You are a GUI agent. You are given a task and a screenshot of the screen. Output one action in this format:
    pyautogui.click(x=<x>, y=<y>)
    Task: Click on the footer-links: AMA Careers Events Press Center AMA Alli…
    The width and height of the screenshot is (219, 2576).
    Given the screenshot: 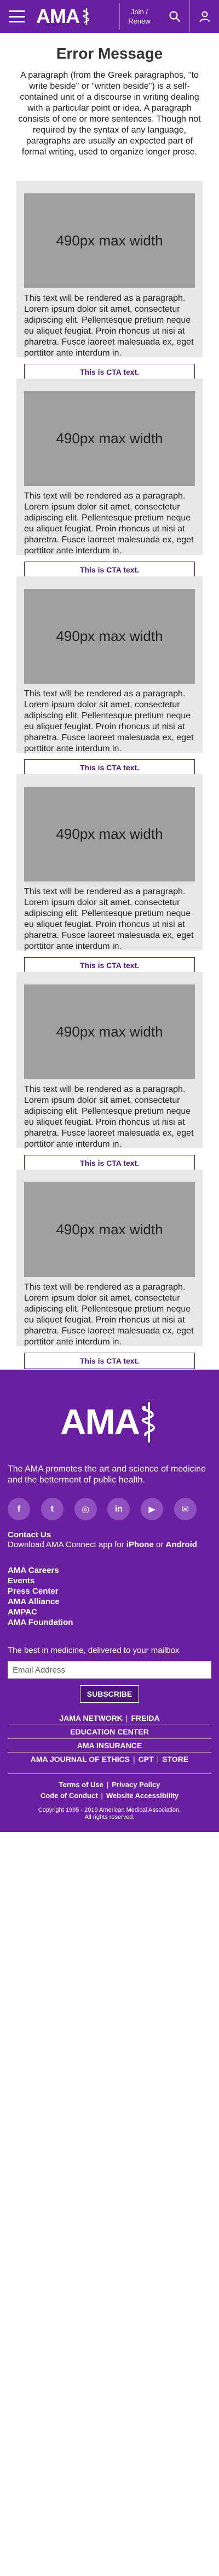 What is the action you would take?
    pyautogui.click(x=109, y=1596)
    